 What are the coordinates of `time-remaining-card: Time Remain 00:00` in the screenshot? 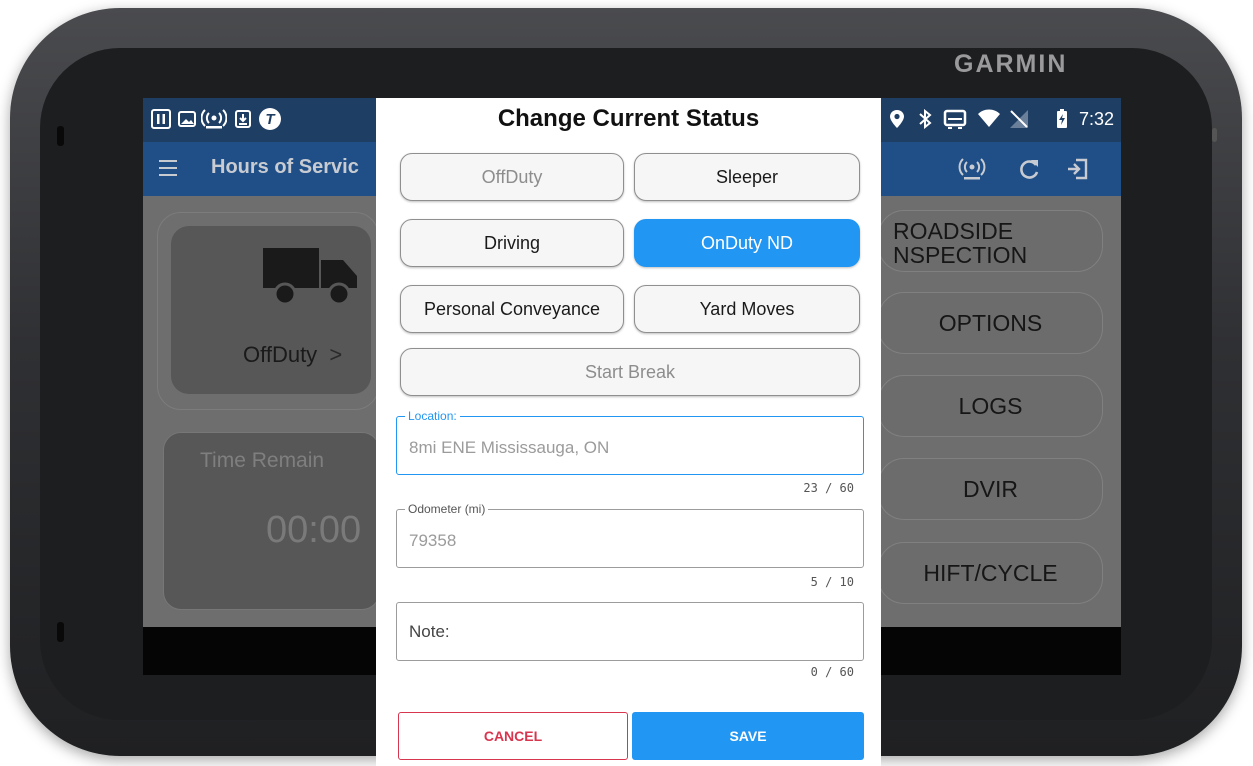 It's located at (271, 521).